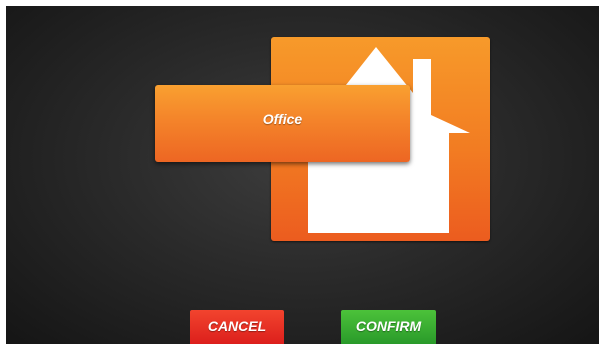 Image resolution: width=605 pixels, height=344 pixels. I want to click on confirm-button: CONFIRM, so click(388, 327).